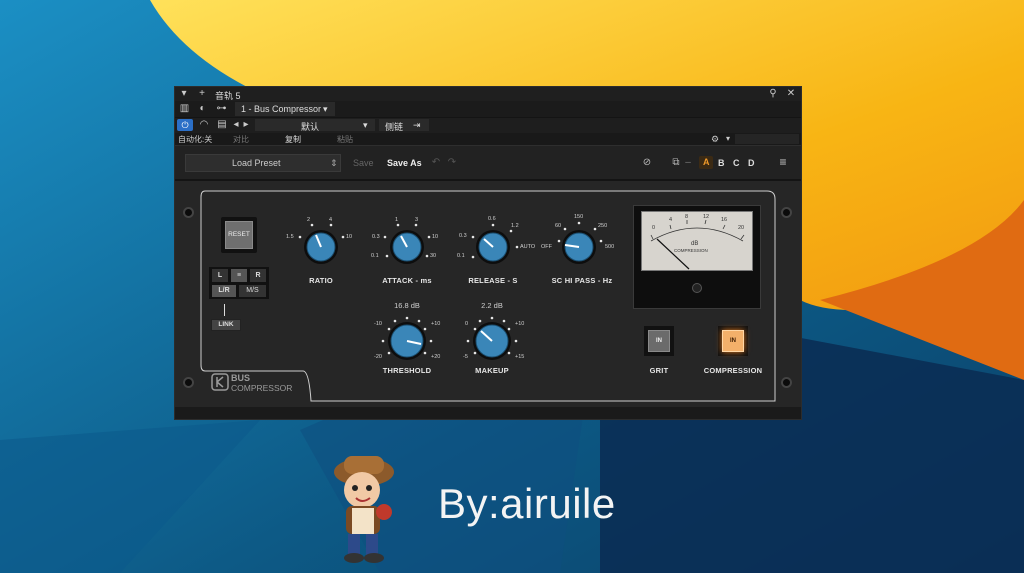  What do you see at coordinates (321, 280) in the screenshot?
I see `ratio-label: RATIO` at bounding box center [321, 280].